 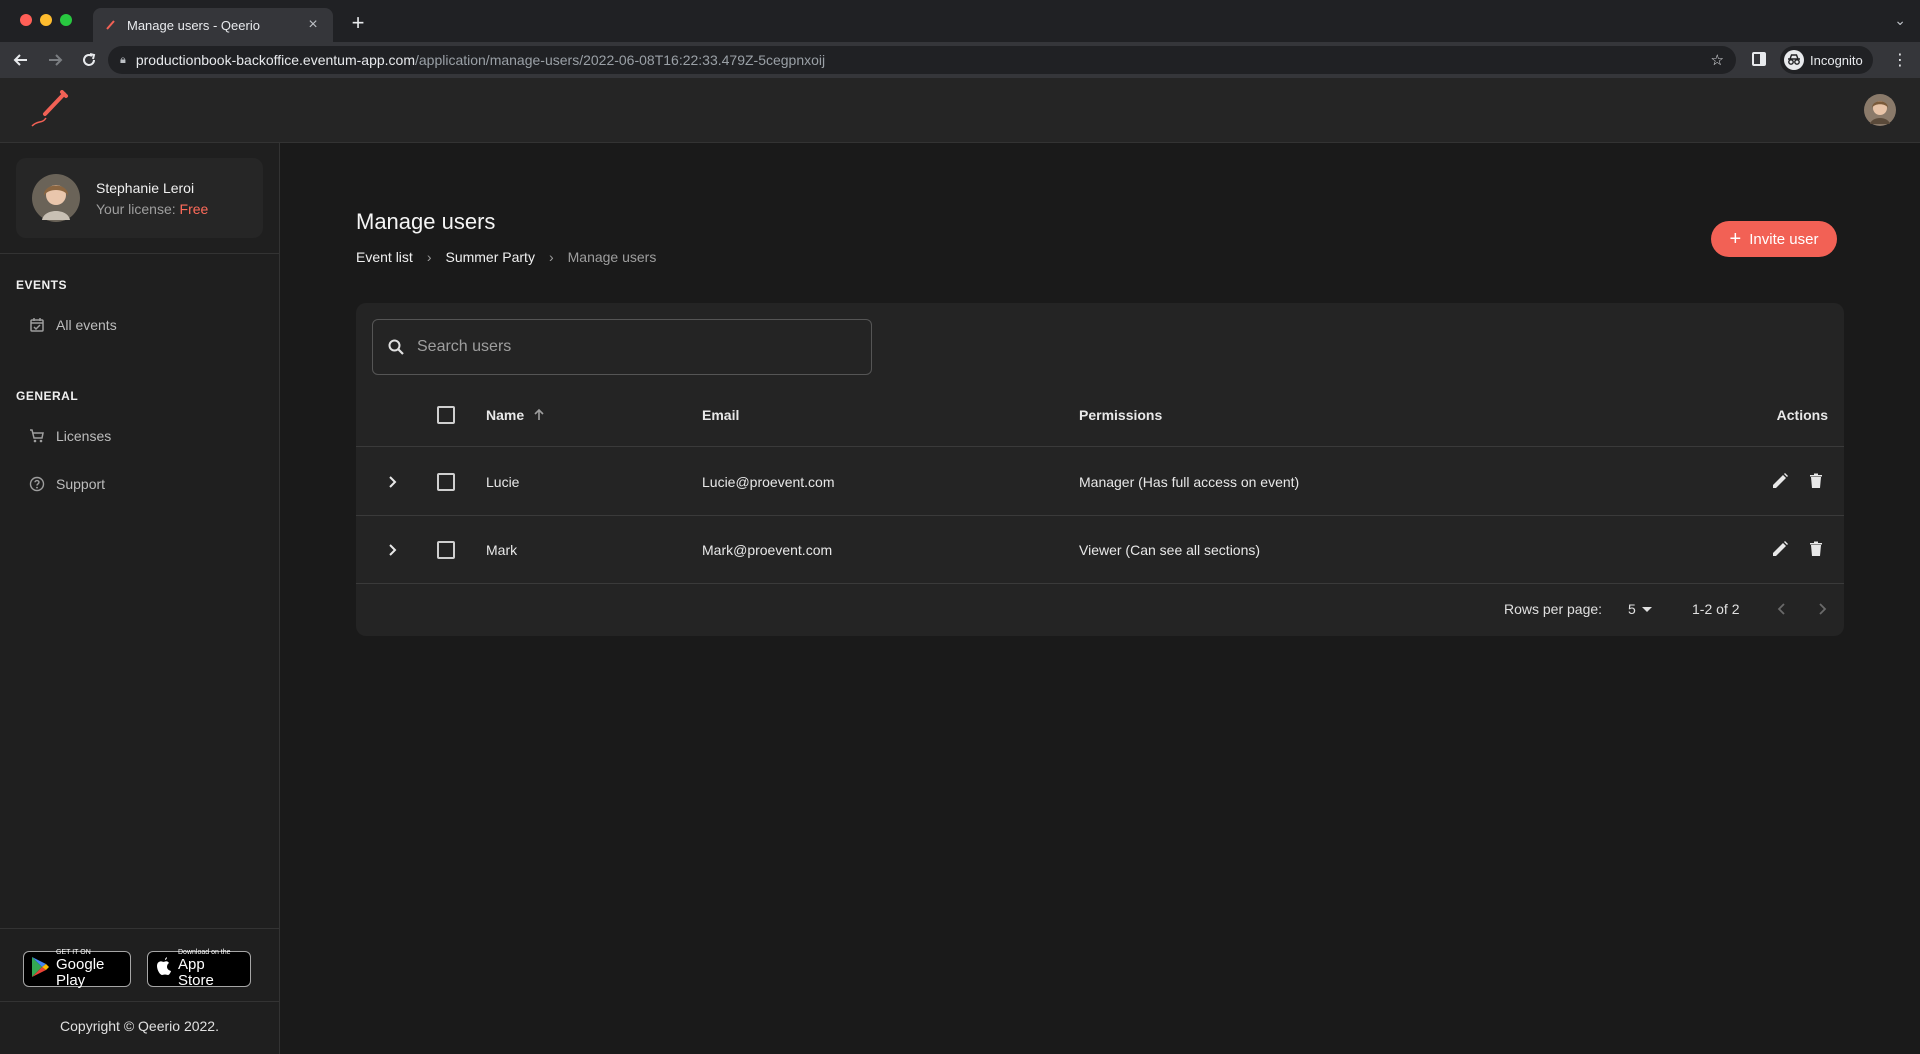 I want to click on breadcrumb-current: Manage users, so click(x=612, y=257).